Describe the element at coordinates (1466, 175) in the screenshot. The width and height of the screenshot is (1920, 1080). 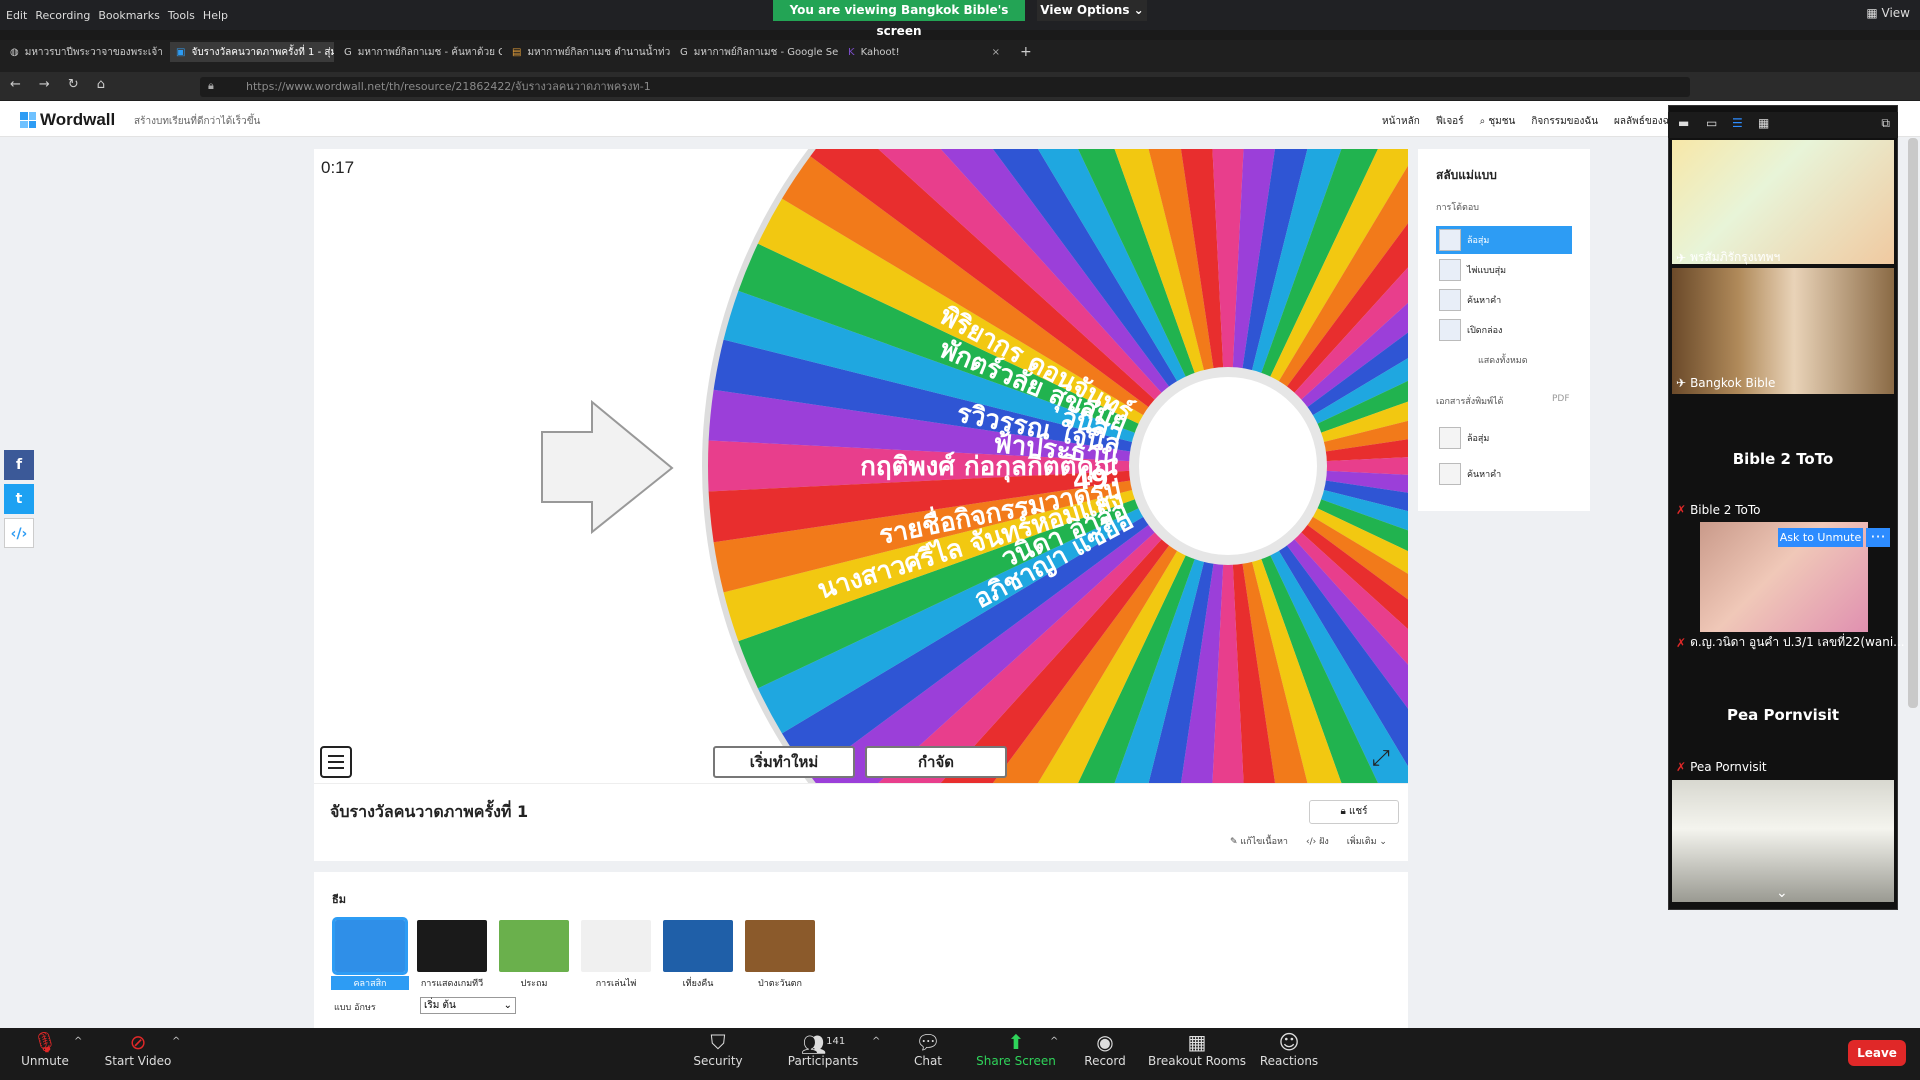
I see `switch-template-title: สลับแม่แบบ` at that location.